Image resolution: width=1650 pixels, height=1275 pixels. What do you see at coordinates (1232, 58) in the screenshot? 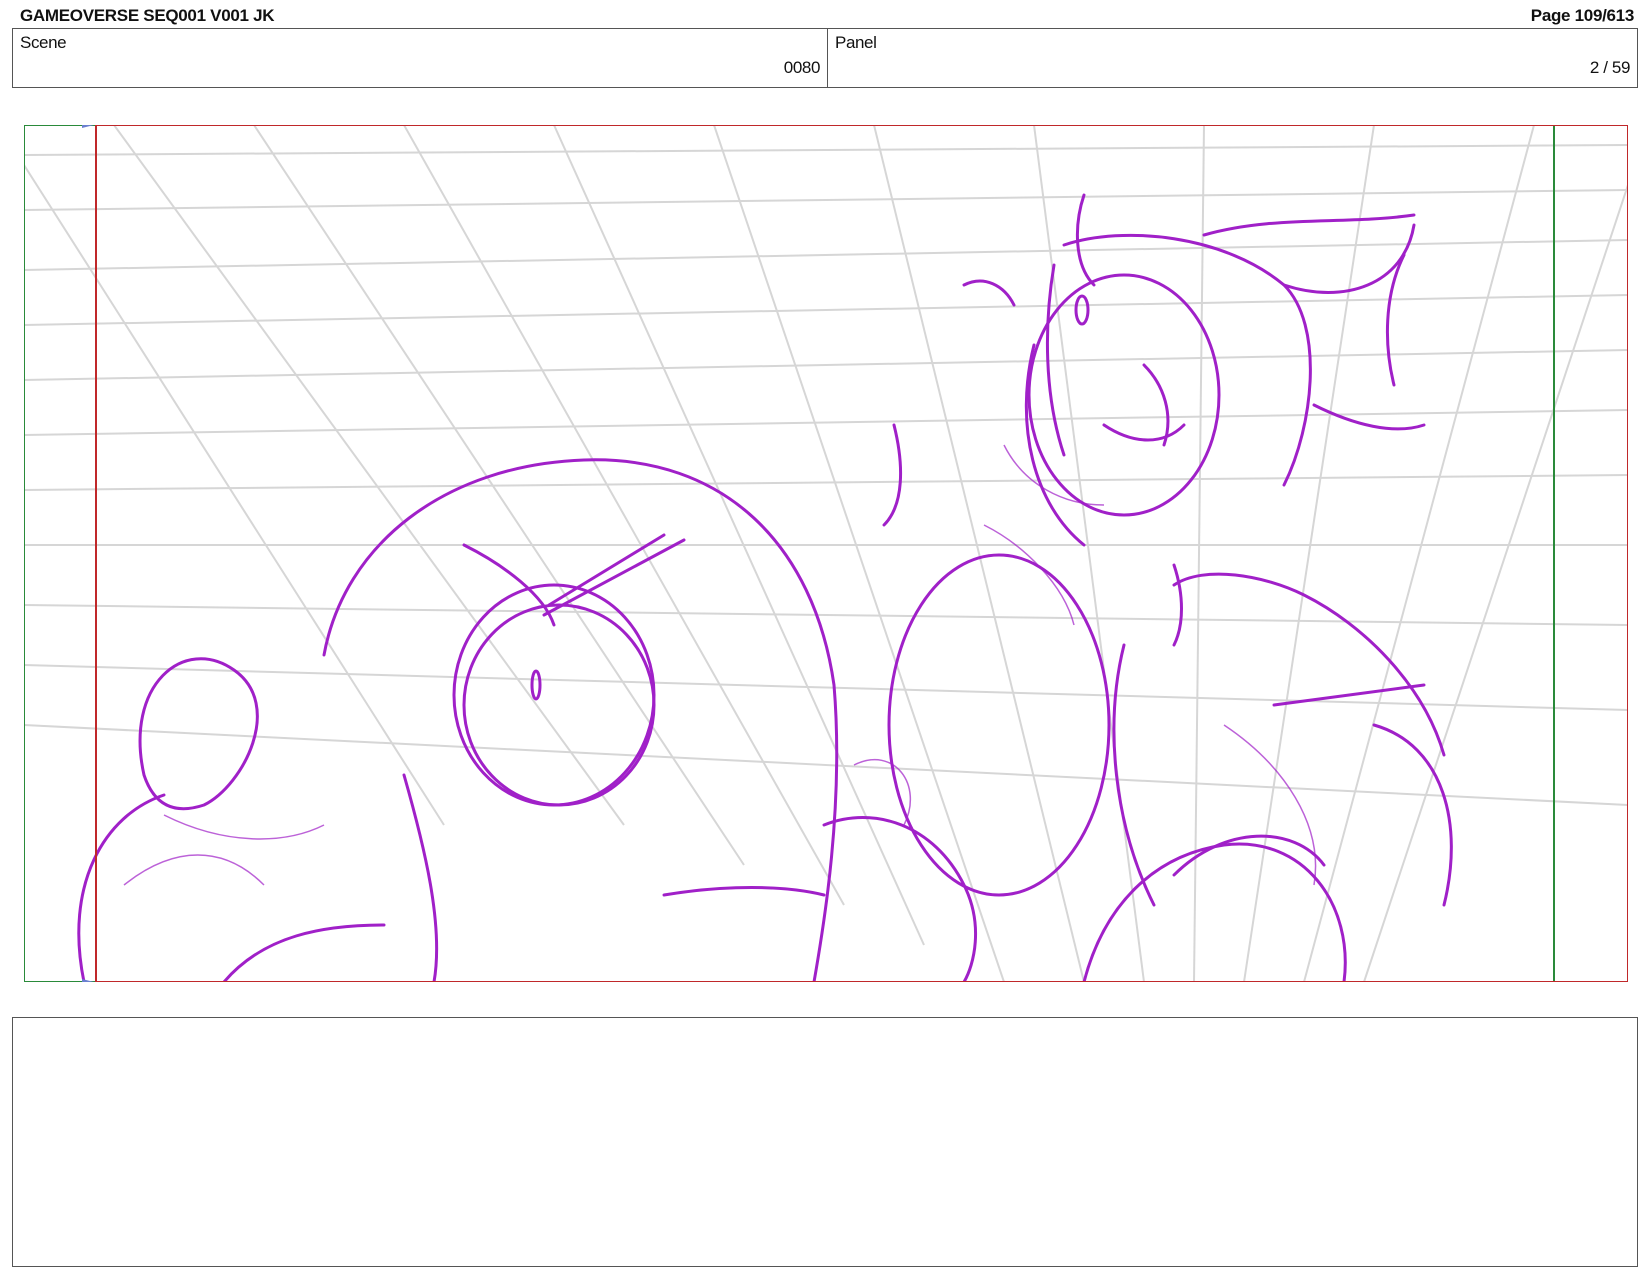
I see `panel-cell: Panel 2 / 59` at bounding box center [1232, 58].